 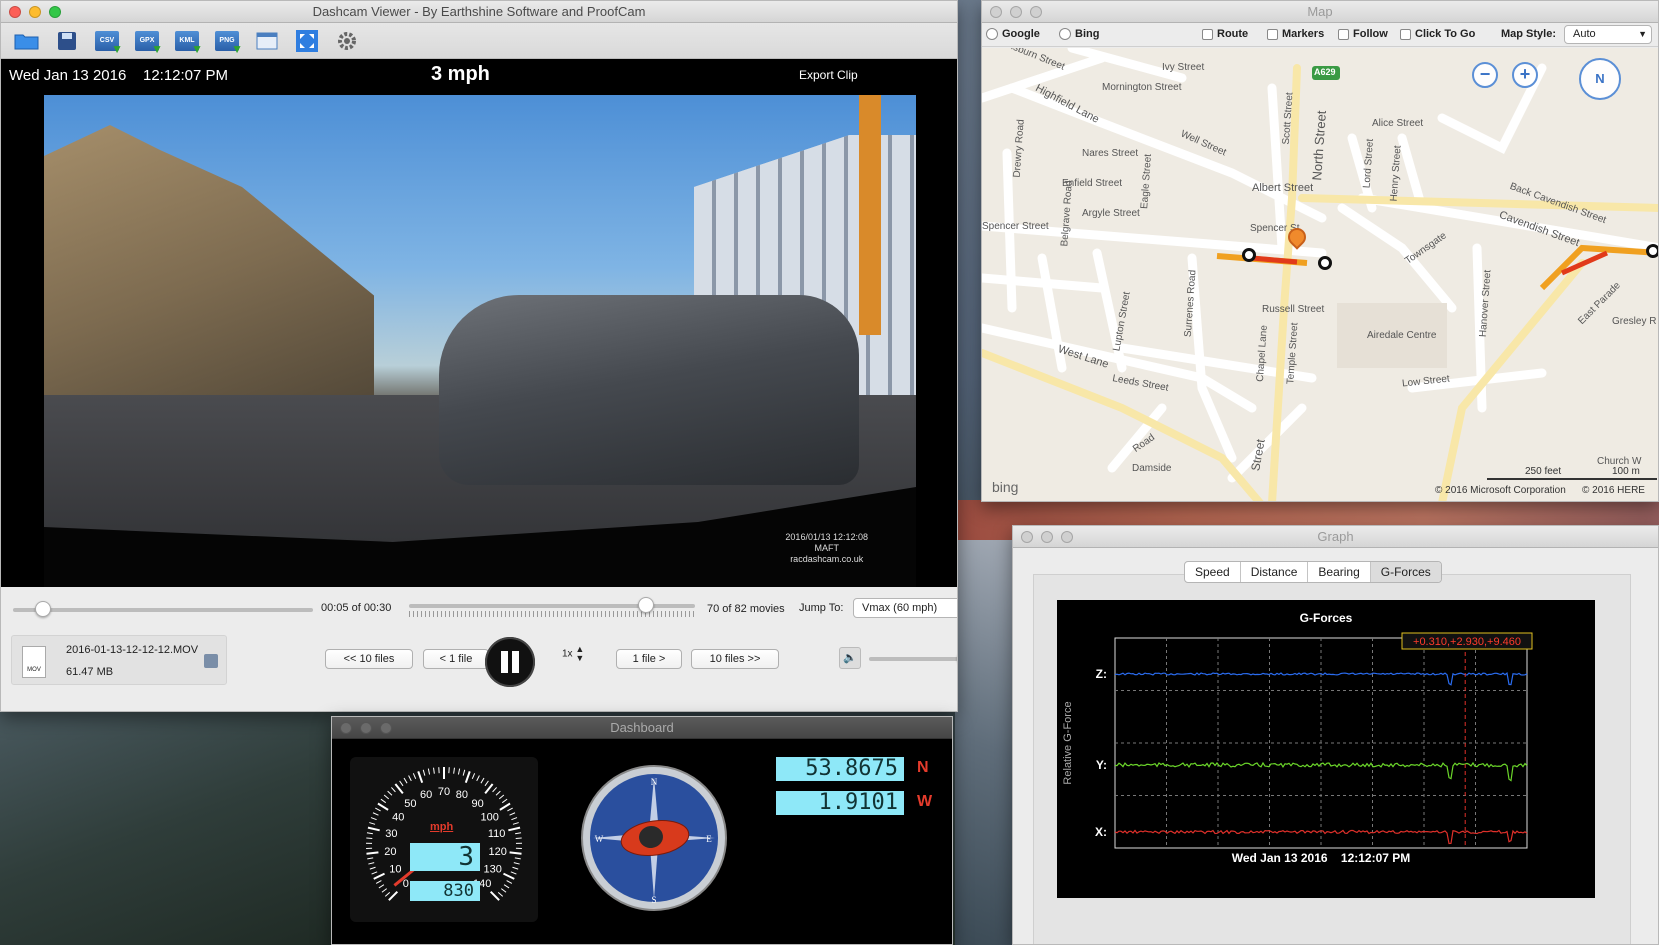 What do you see at coordinates (1320, 11) in the screenshot?
I see `map-title: Map` at bounding box center [1320, 11].